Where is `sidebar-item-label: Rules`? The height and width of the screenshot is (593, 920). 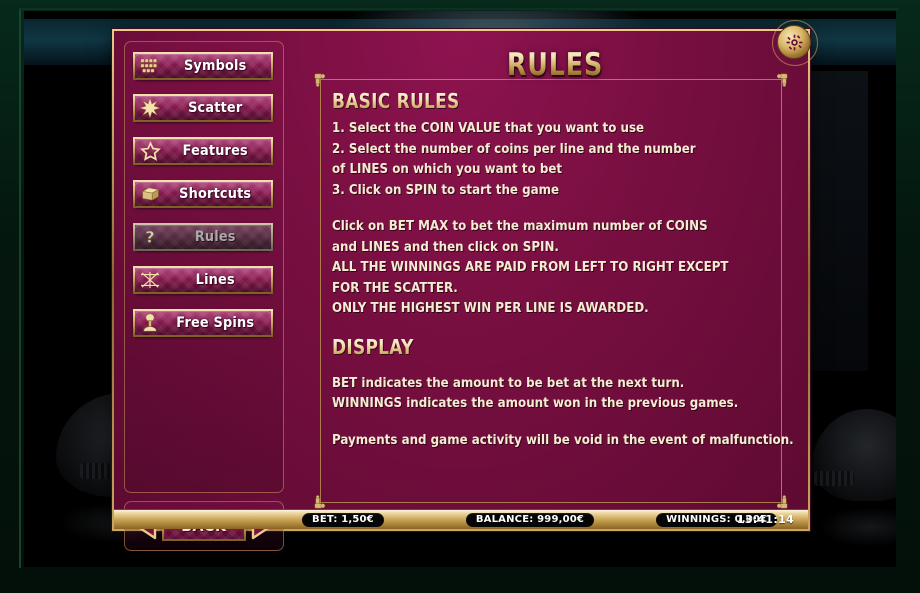
sidebar-item-label: Rules is located at coordinates (215, 237).